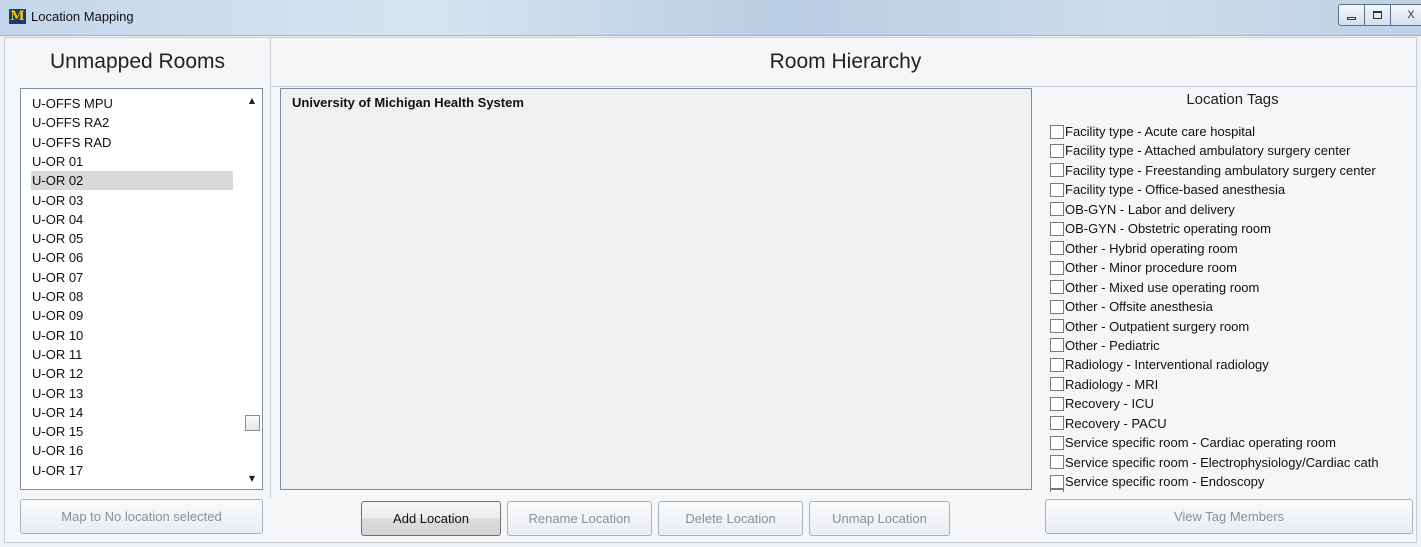 The width and height of the screenshot is (1421, 547). What do you see at coordinates (141, 516) in the screenshot?
I see `map-location-button: Map to No location selected` at bounding box center [141, 516].